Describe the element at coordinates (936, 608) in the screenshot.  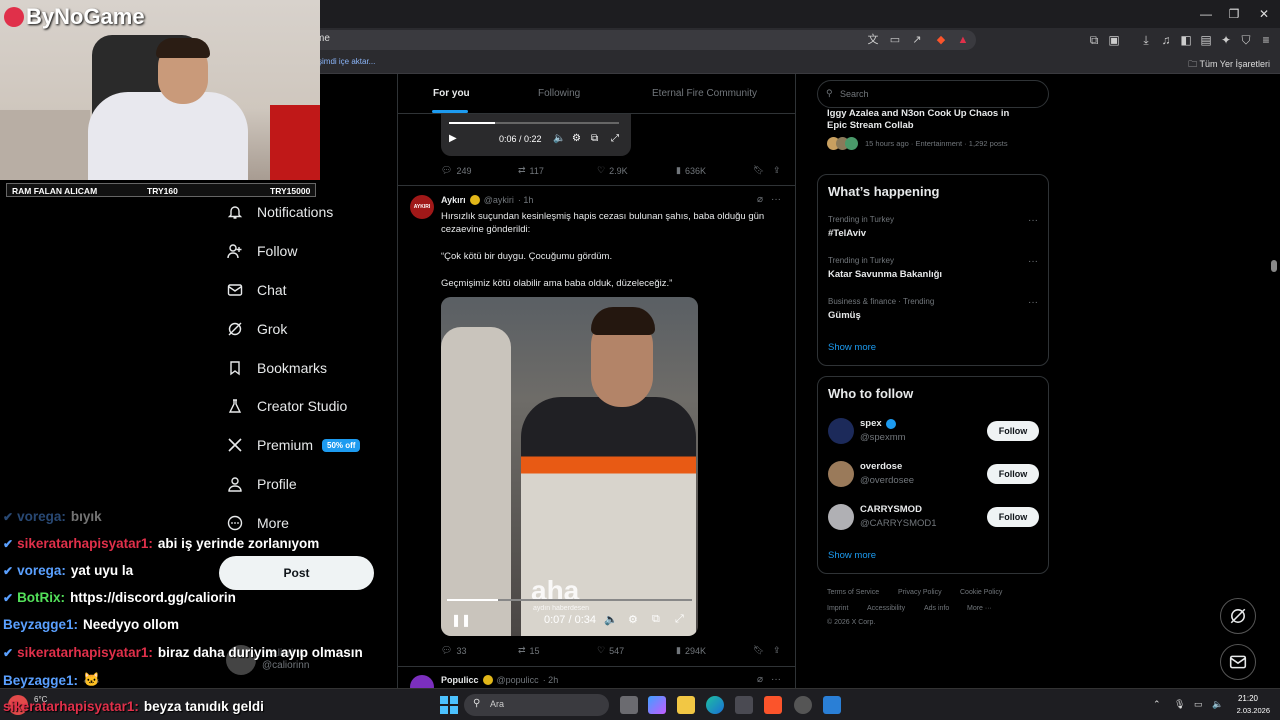
I see `footer-link: Ads info` at that location.